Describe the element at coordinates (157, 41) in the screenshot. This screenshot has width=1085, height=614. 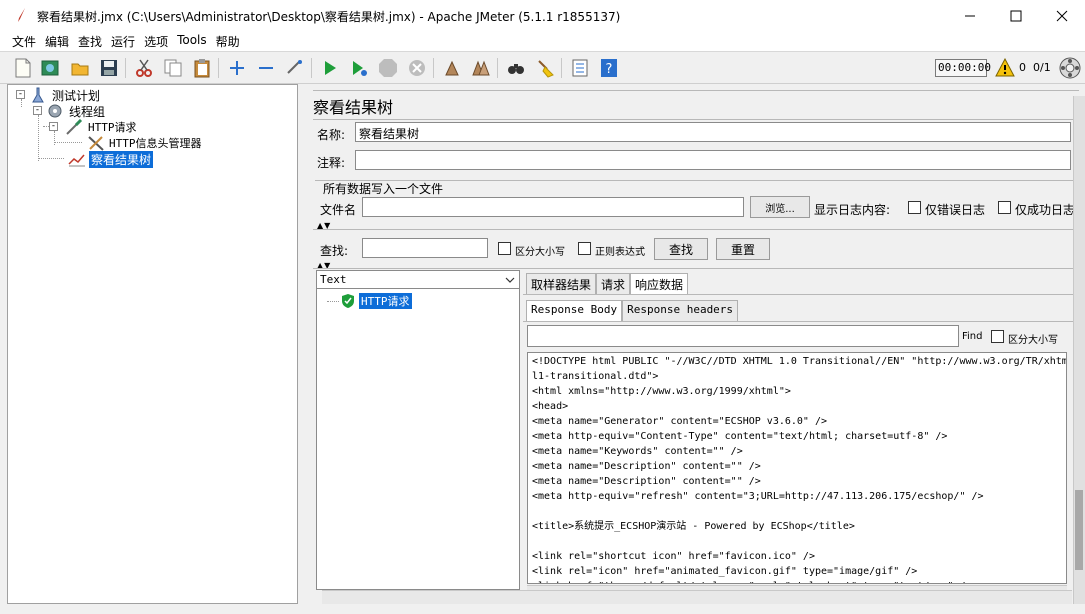
I see `menu-options: 选项` at that location.